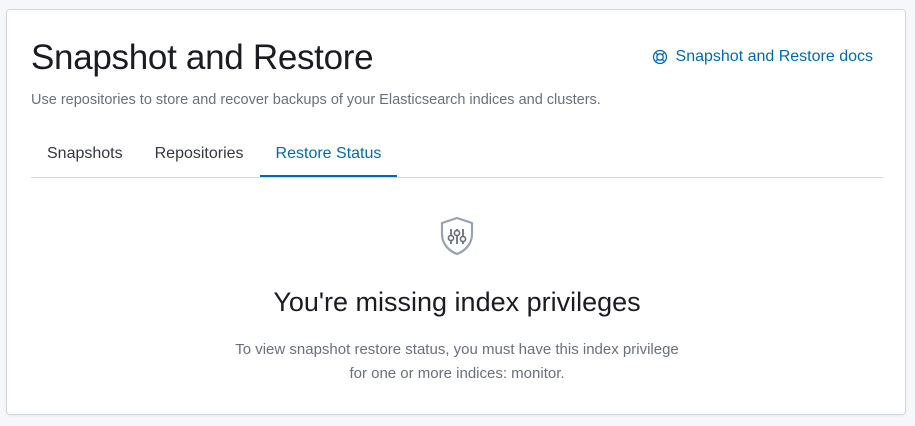  What do you see at coordinates (328, 157) in the screenshot?
I see `tab-restore-status: Restore Status` at bounding box center [328, 157].